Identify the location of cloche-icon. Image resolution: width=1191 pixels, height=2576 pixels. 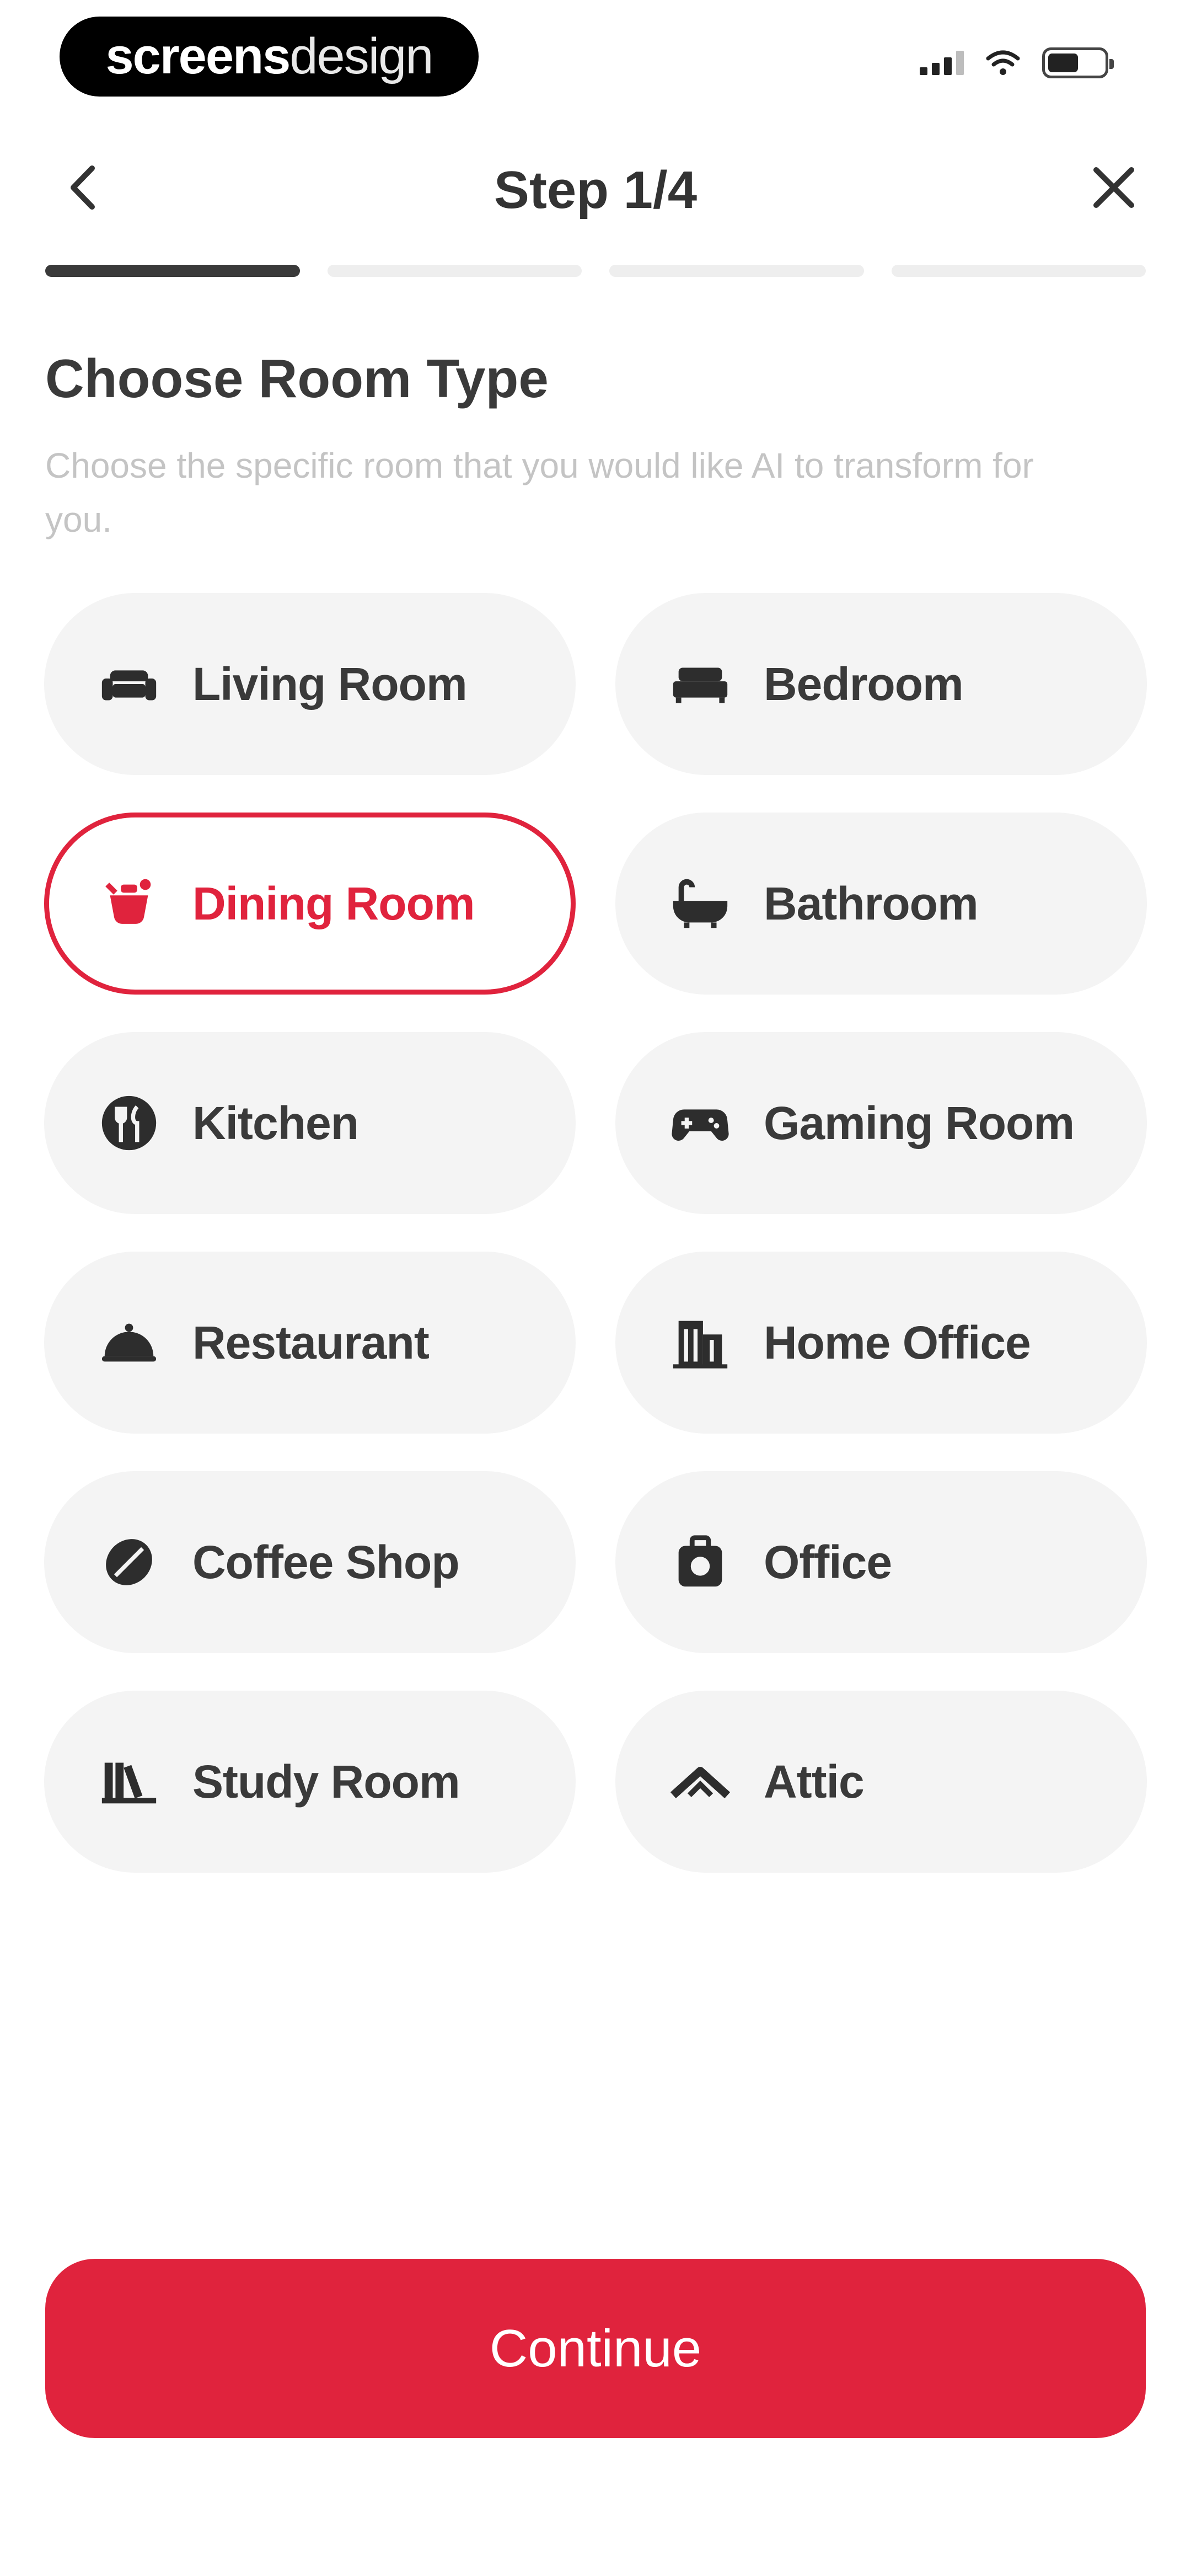
(129, 1342).